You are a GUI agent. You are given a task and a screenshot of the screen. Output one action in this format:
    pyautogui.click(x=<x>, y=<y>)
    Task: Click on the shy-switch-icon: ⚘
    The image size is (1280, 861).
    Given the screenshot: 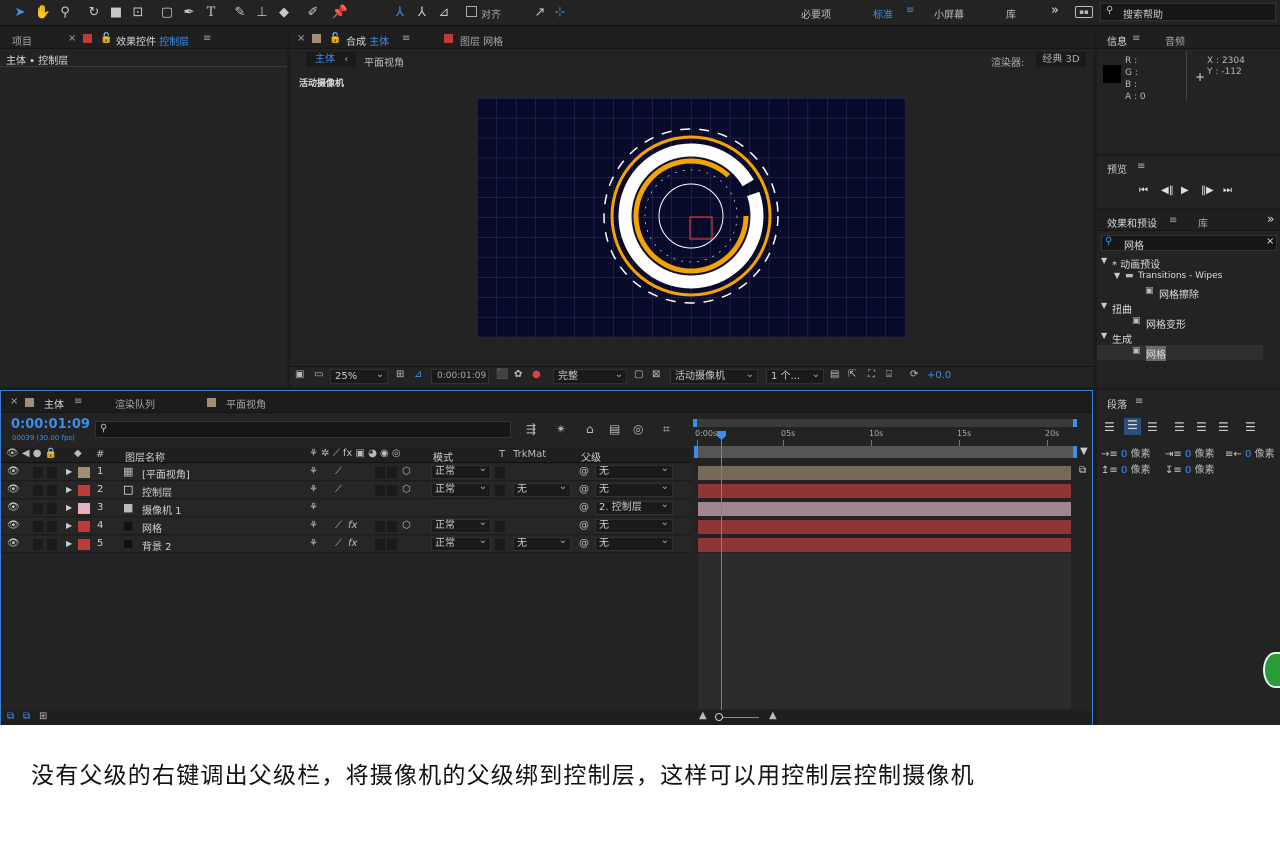 What is the action you would take?
    pyautogui.click(x=313, y=543)
    